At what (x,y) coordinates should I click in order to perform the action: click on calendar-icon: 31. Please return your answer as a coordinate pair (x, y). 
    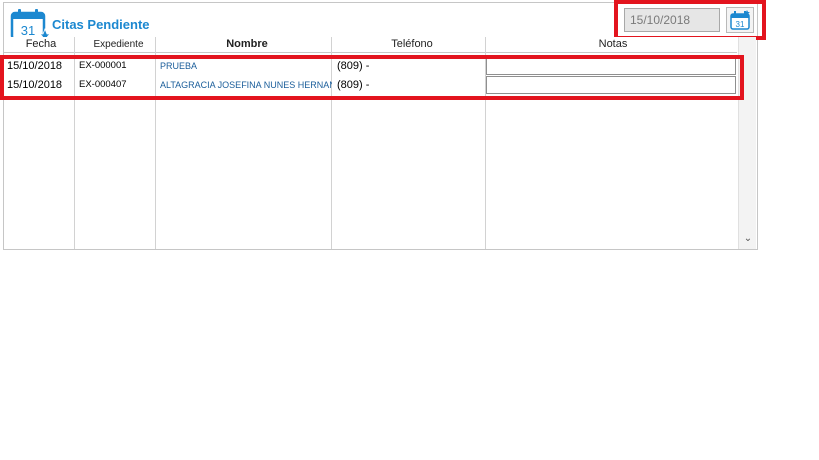
    Looking at the image, I should click on (740, 20).